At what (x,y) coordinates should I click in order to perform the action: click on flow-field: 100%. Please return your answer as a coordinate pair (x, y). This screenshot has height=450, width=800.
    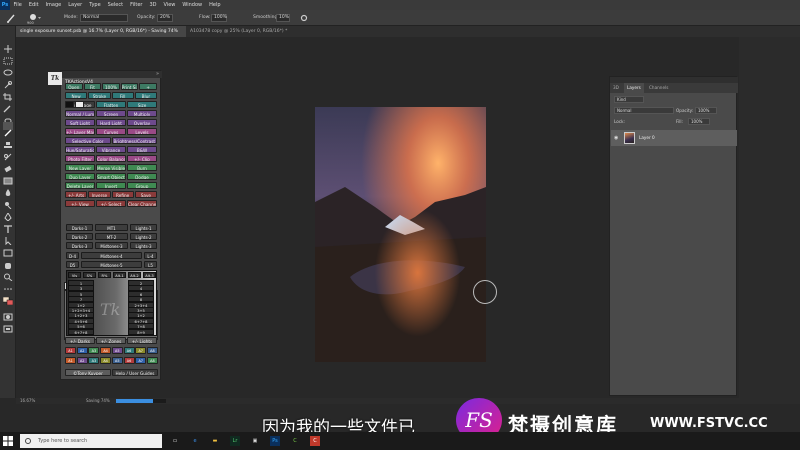
    Looking at the image, I should click on (219, 18).